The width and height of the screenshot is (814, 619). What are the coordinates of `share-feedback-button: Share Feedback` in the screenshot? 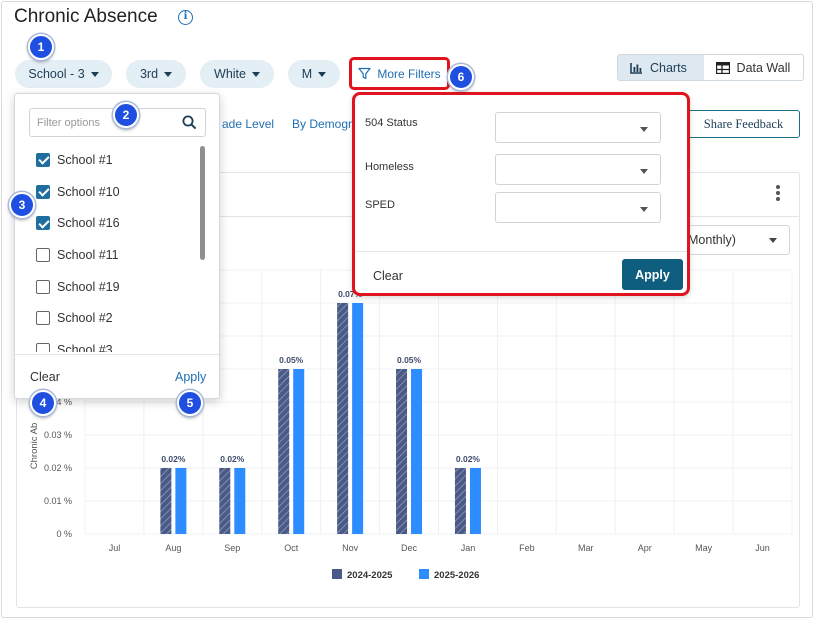 It's located at (743, 124).